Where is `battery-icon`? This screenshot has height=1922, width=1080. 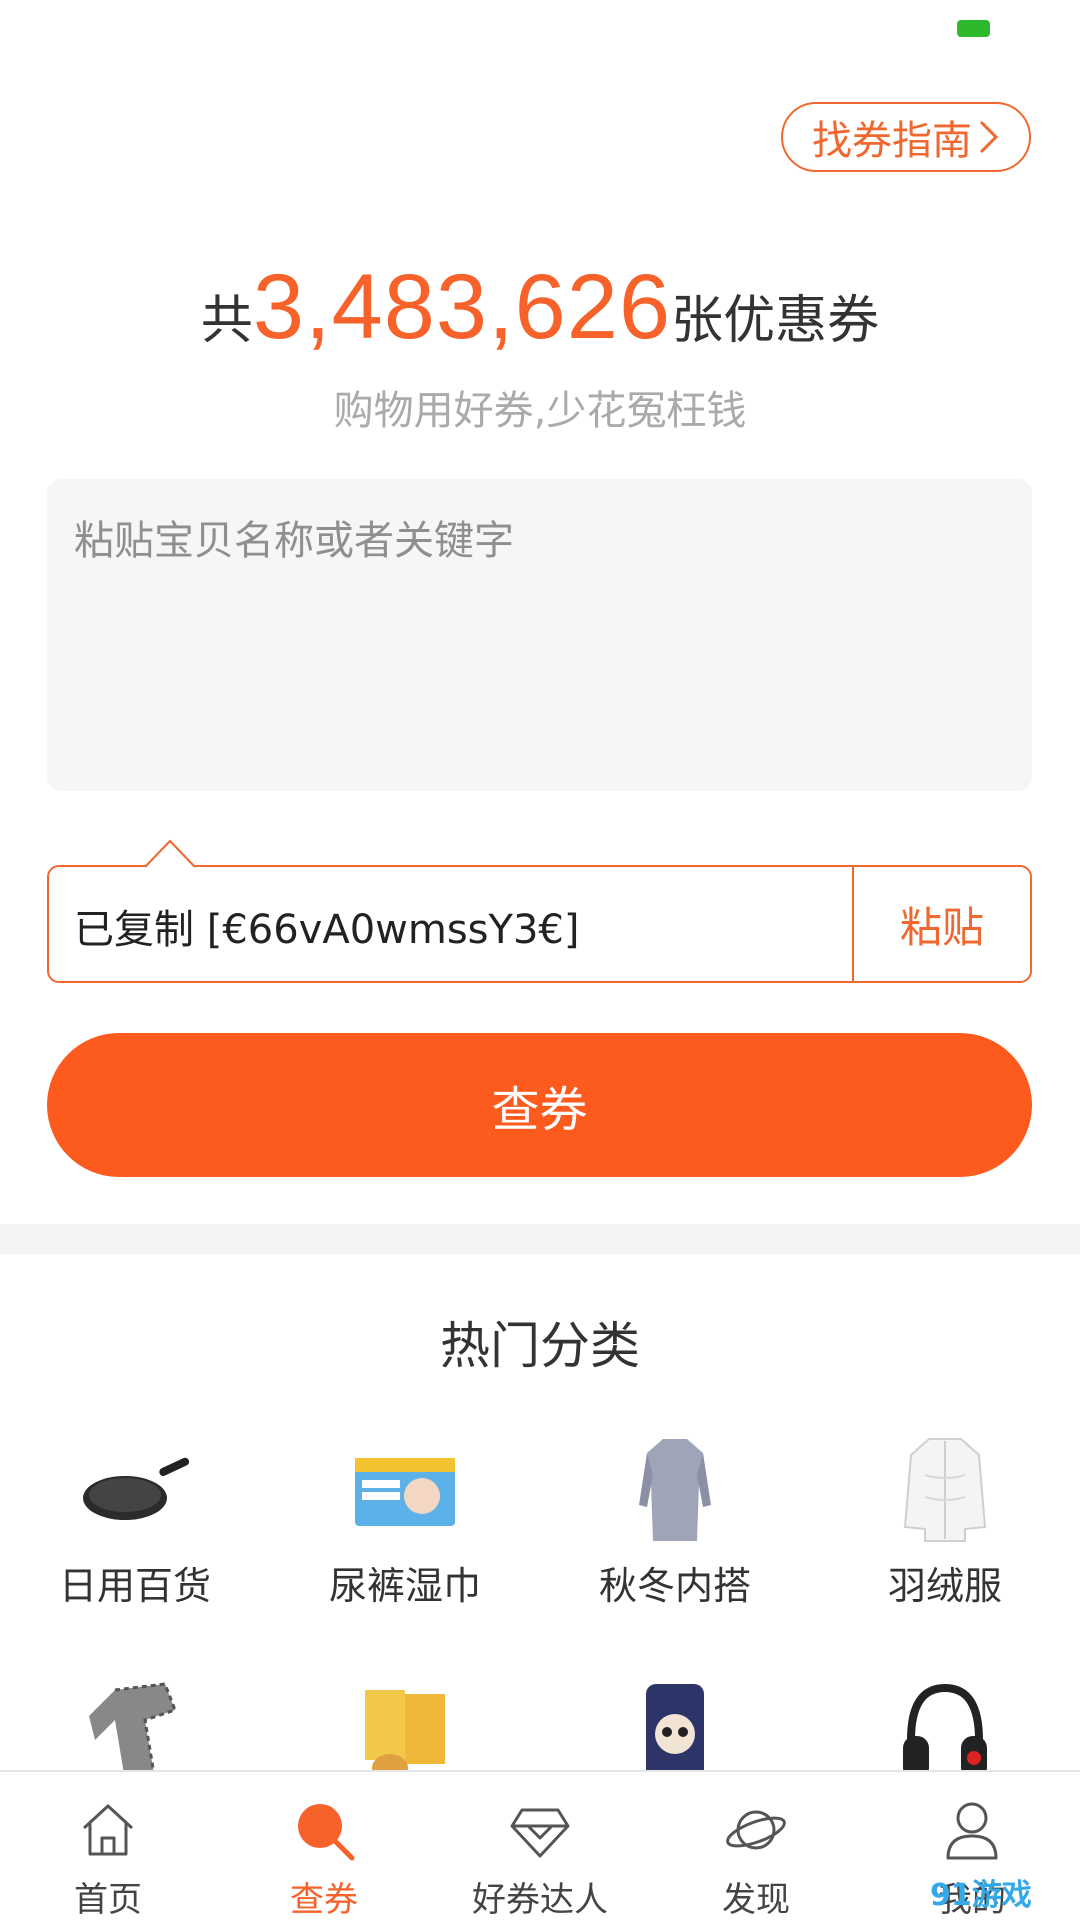 battery-icon is located at coordinates (973, 28).